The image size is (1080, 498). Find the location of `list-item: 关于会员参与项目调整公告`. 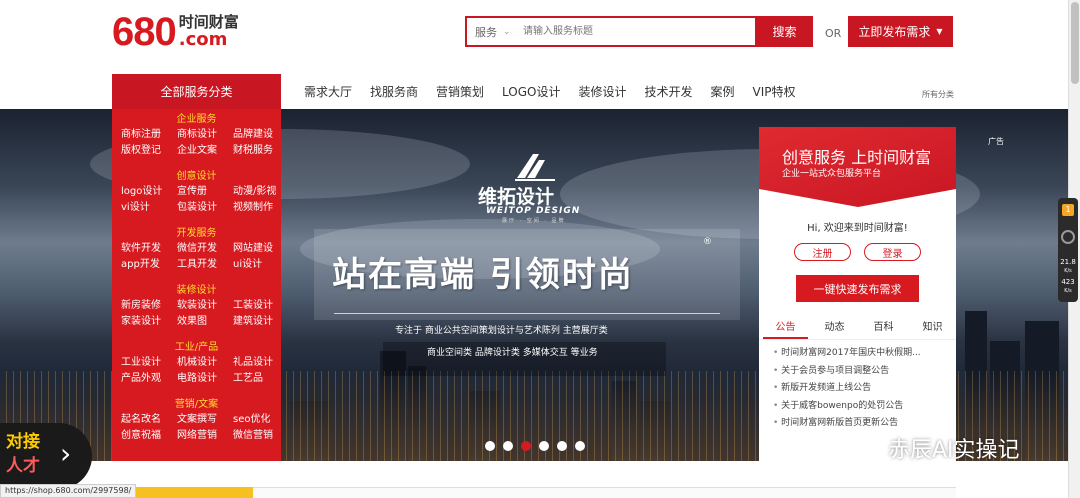

list-item: 关于会员参与项目调整公告 is located at coordinates (863, 372).